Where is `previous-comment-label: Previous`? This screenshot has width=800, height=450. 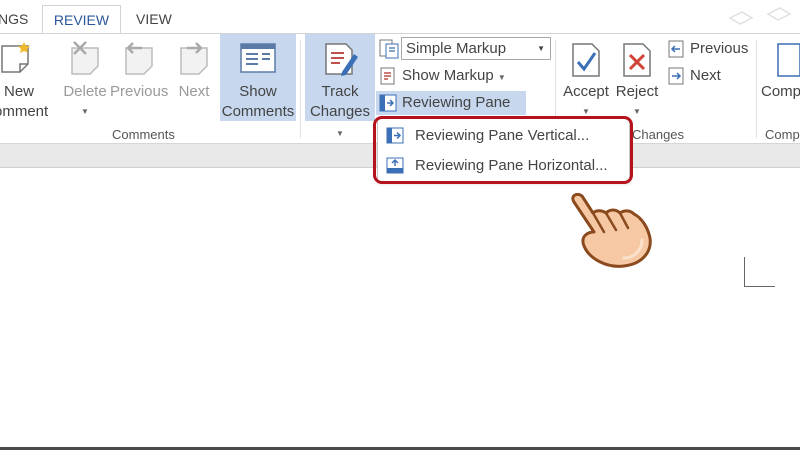 previous-comment-label: Previous is located at coordinates (139, 91).